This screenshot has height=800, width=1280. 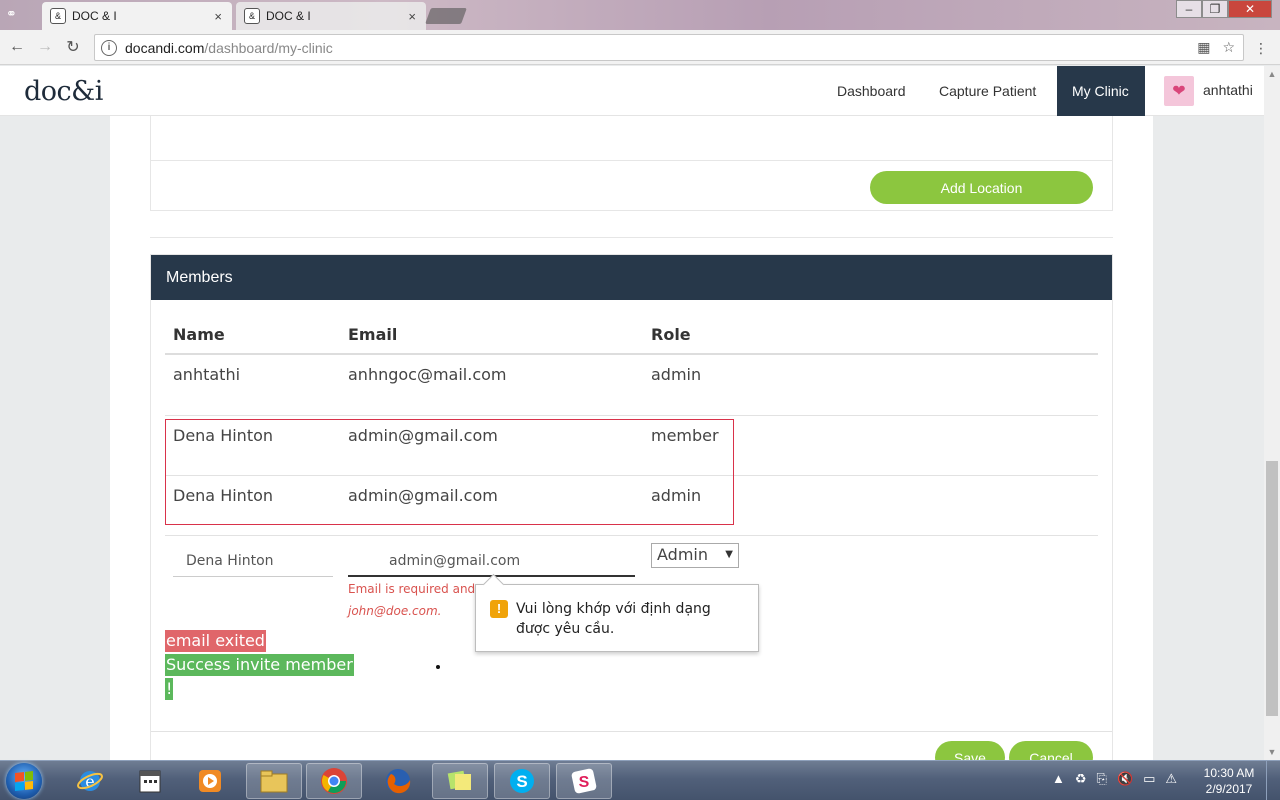 I want to click on browser-tab-2: & DOC & I ×, so click(x=331, y=16).